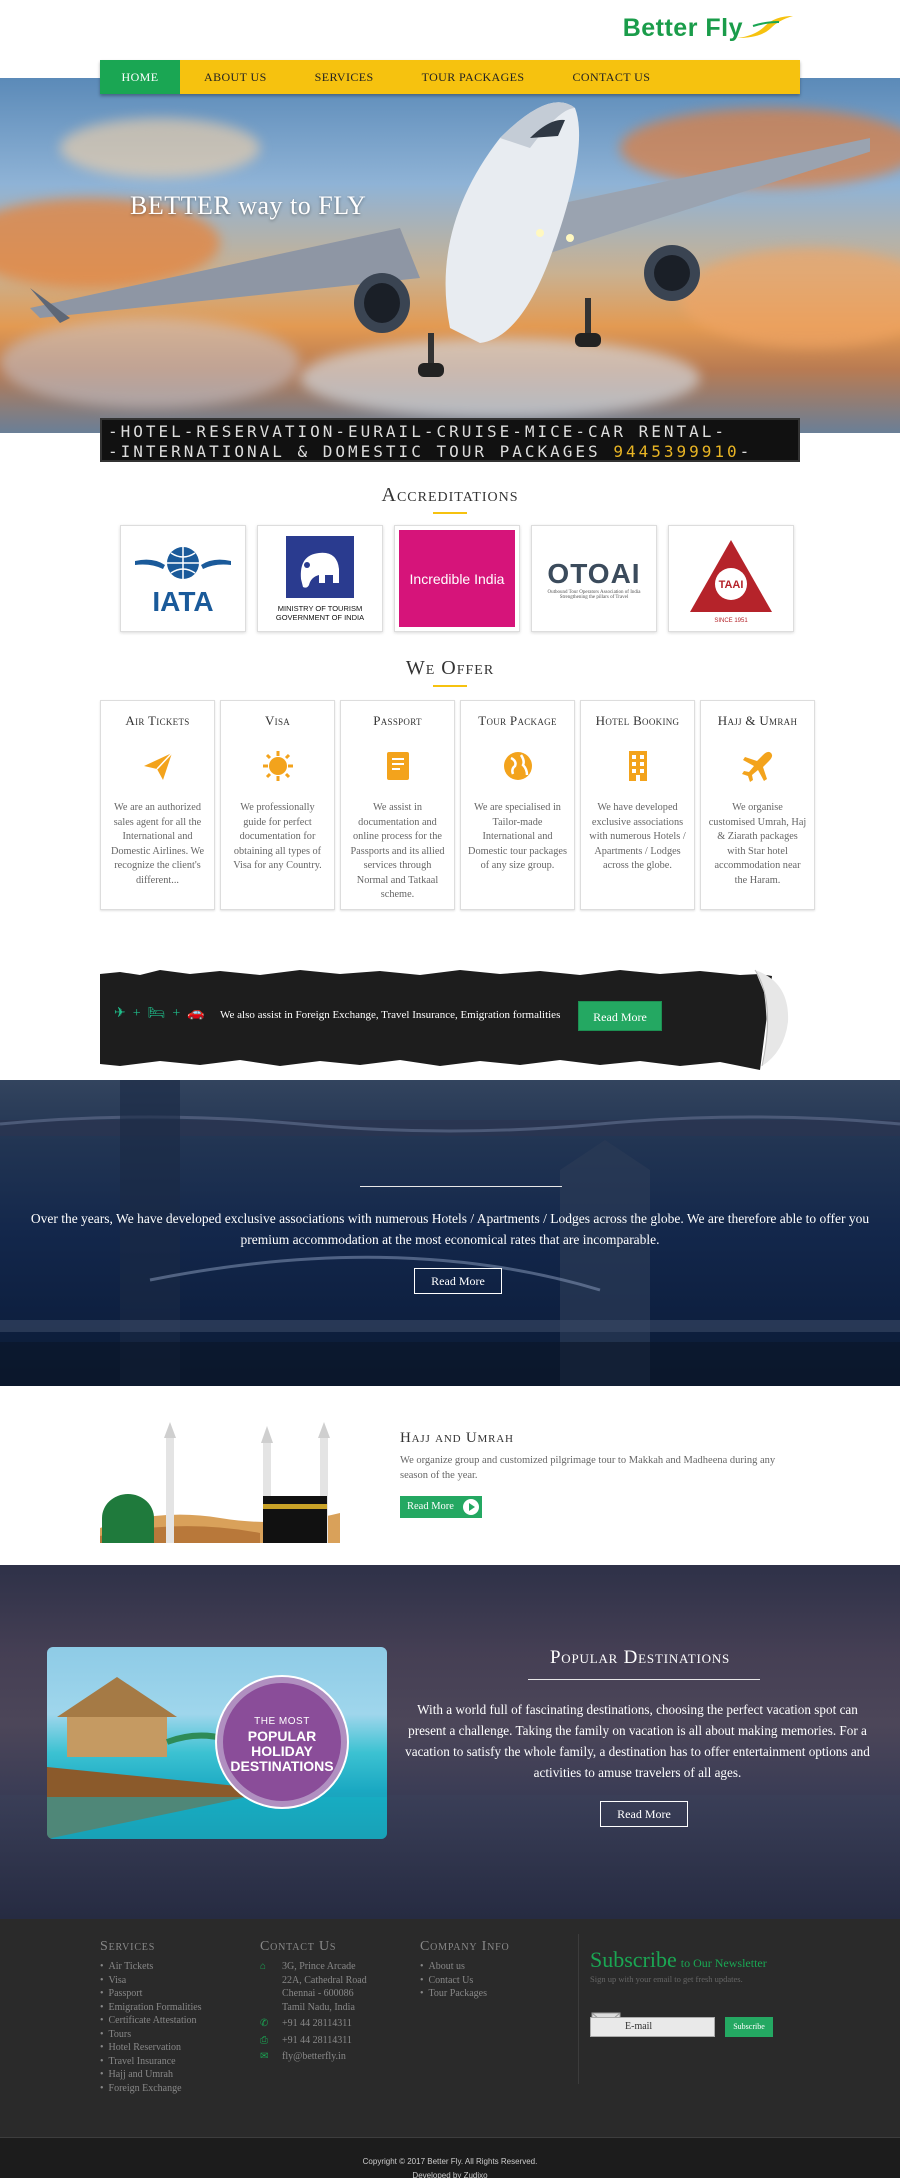  Describe the element at coordinates (450, 499) in the screenshot. I see `accreditations-title: Accreditations` at that location.